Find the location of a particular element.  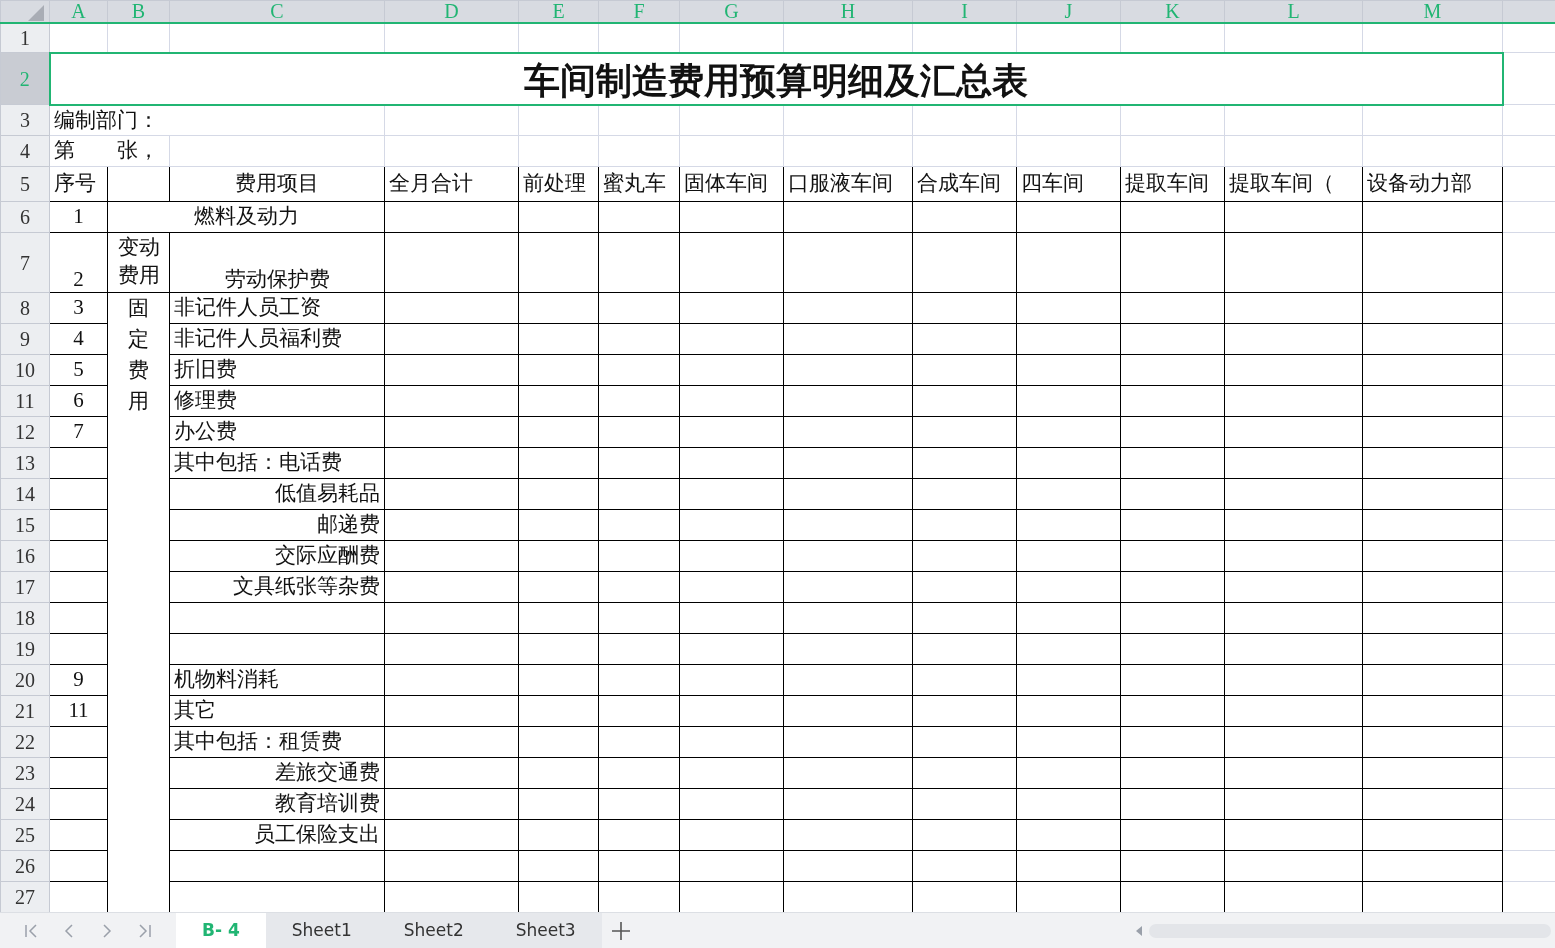

add-sheet-icon is located at coordinates (620, 930).